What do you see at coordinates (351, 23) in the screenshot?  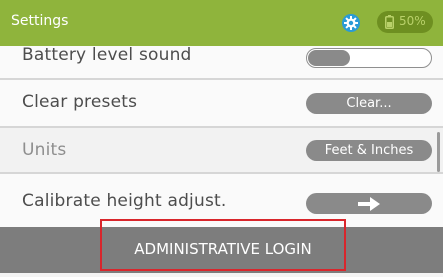 I see `gear-icon` at bounding box center [351, 23].